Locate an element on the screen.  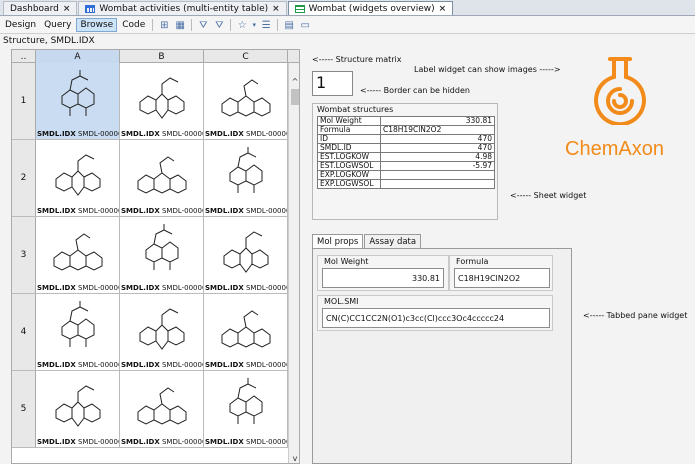
row-header: 5 is located at coordinates (24, 409).